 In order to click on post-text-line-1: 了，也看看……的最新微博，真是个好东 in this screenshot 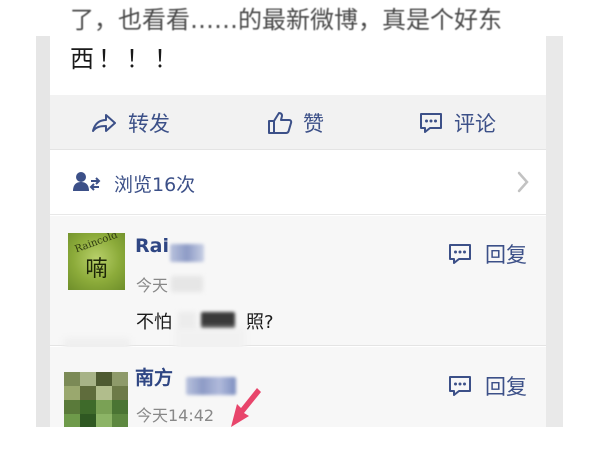, I will do `click(286, 20)`.